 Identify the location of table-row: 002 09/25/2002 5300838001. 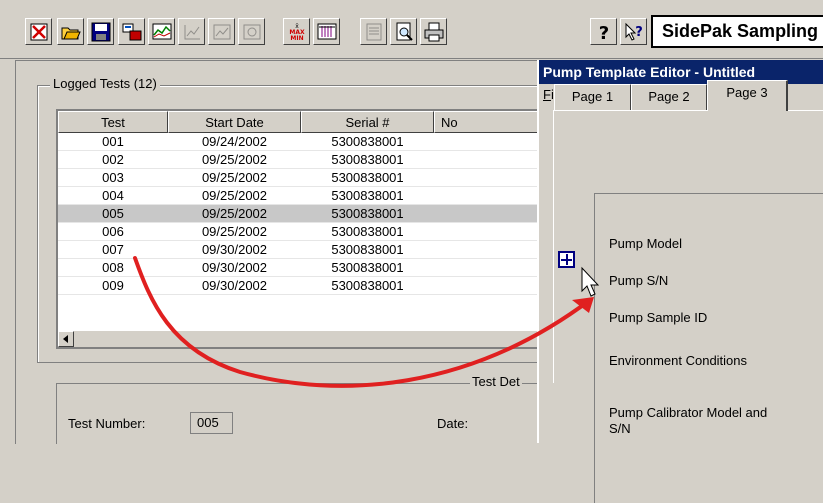
(297, 160).